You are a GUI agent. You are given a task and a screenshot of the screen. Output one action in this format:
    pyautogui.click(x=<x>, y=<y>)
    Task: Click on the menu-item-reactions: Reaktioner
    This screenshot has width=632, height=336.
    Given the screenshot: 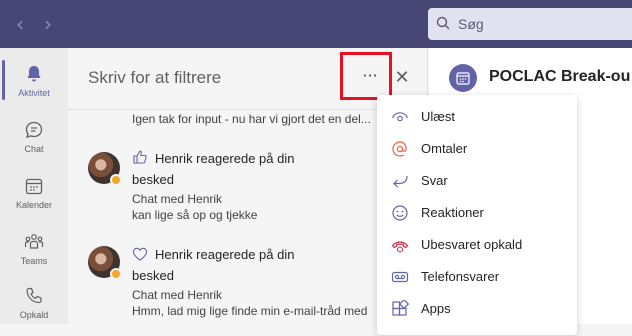 What is the action you would take?
    pyautogui.click(x=477, y=213)
    